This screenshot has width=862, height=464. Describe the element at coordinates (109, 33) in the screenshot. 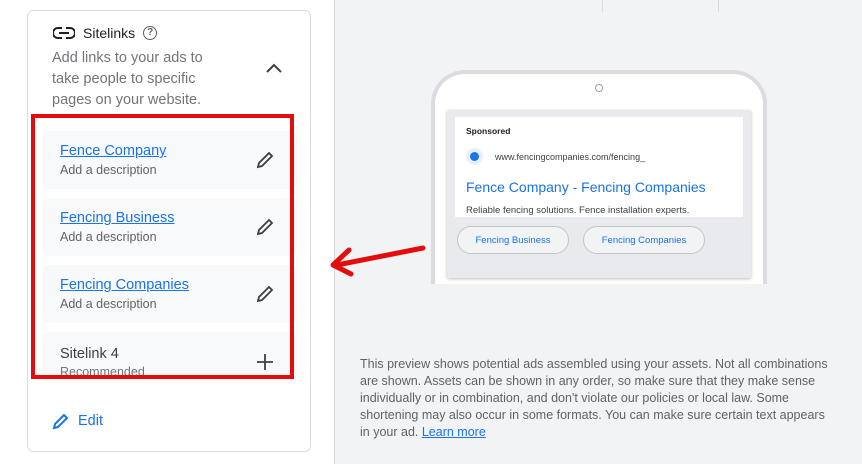

I see `card-title: Sitelinks` at that location.